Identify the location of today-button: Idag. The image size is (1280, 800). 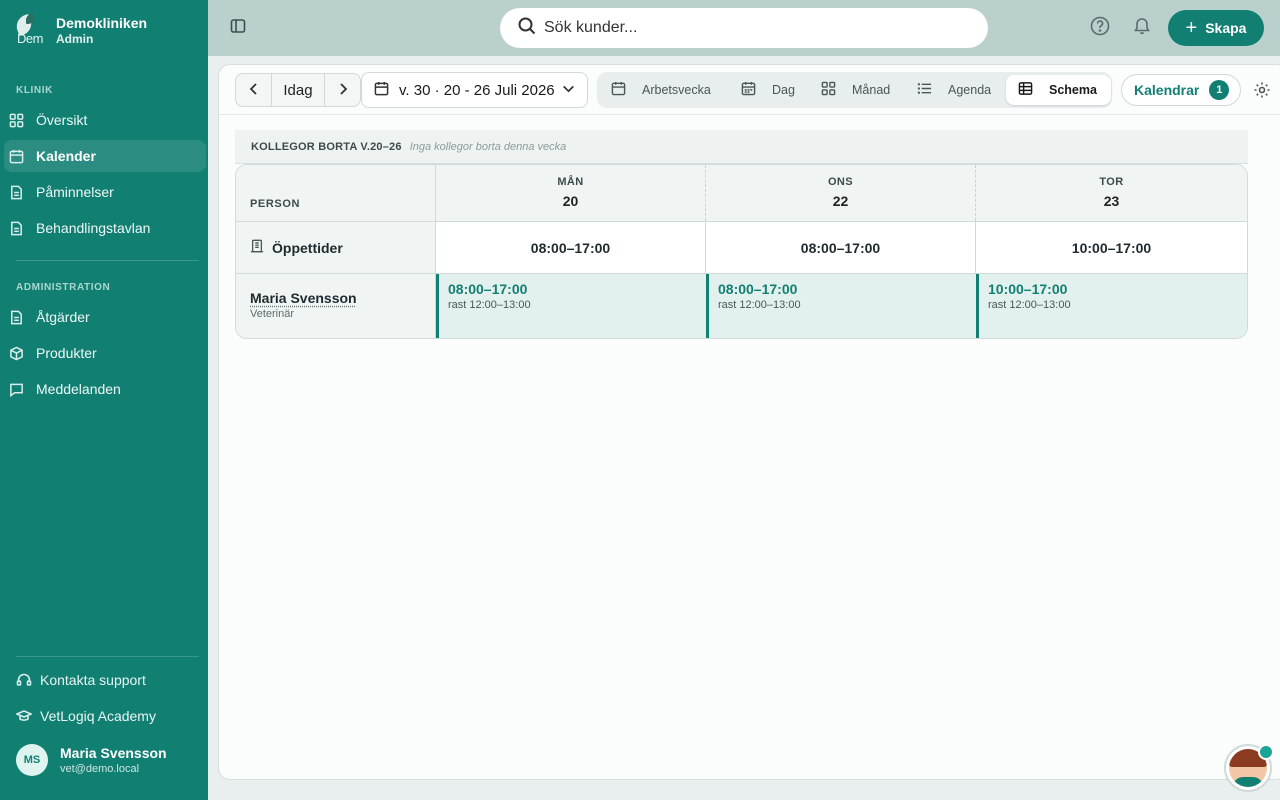
(298, 90).